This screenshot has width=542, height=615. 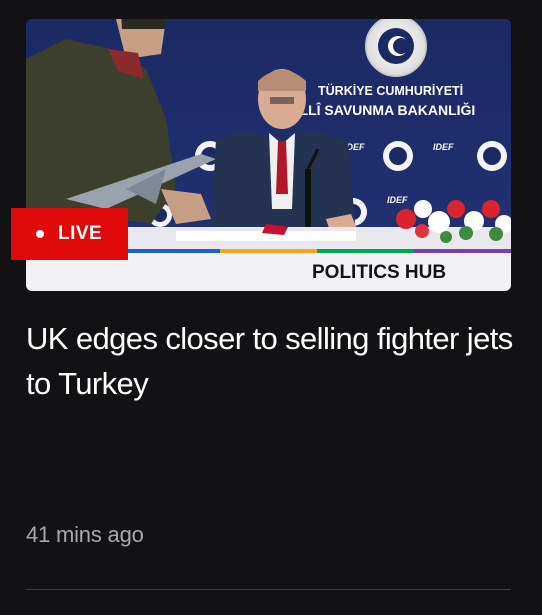 I want to click on live-label: LIVE, so click(x=80, y=233).